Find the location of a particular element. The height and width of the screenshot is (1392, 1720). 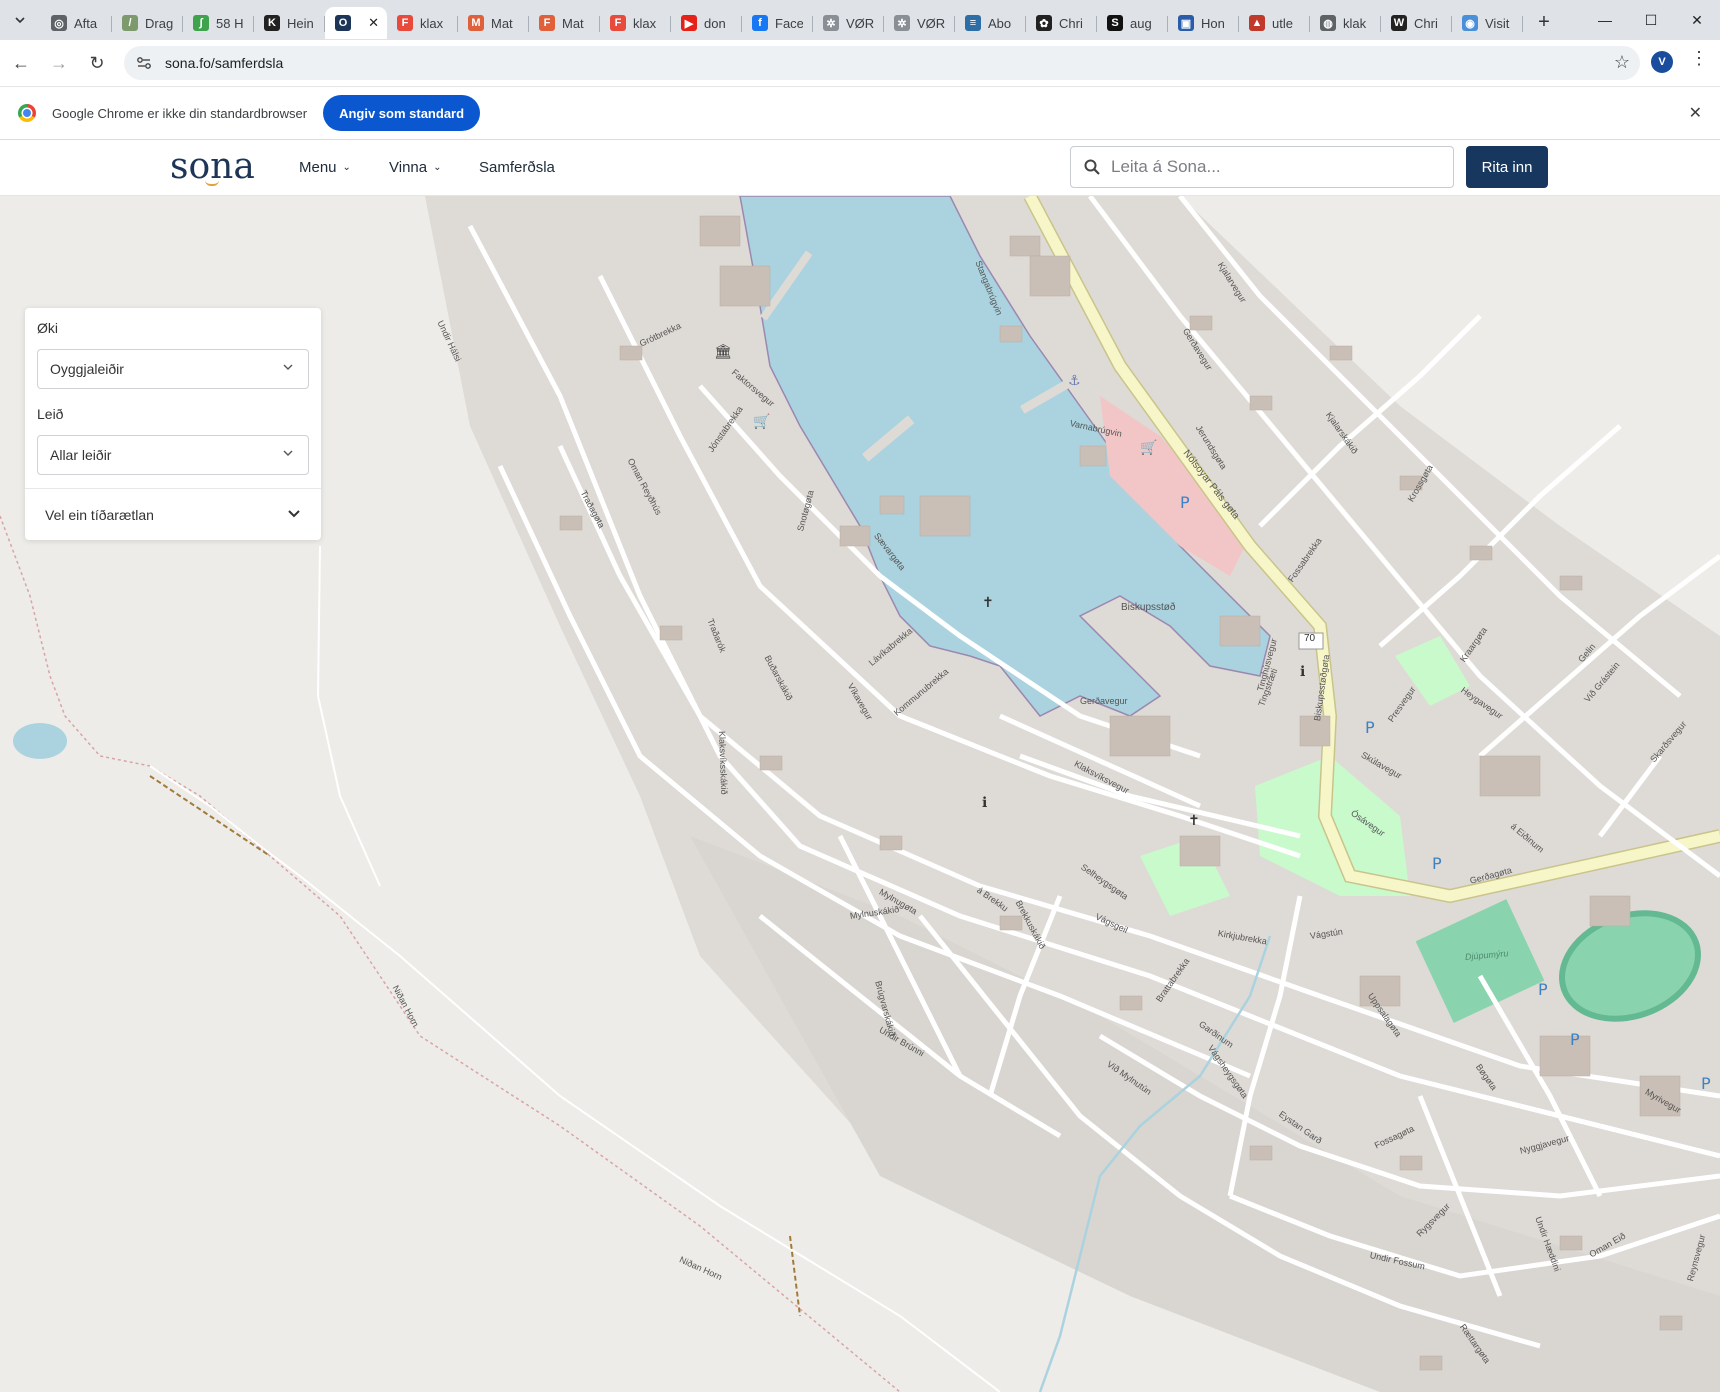

museum-icon: 🏛 is located at coordinates (723, 351).